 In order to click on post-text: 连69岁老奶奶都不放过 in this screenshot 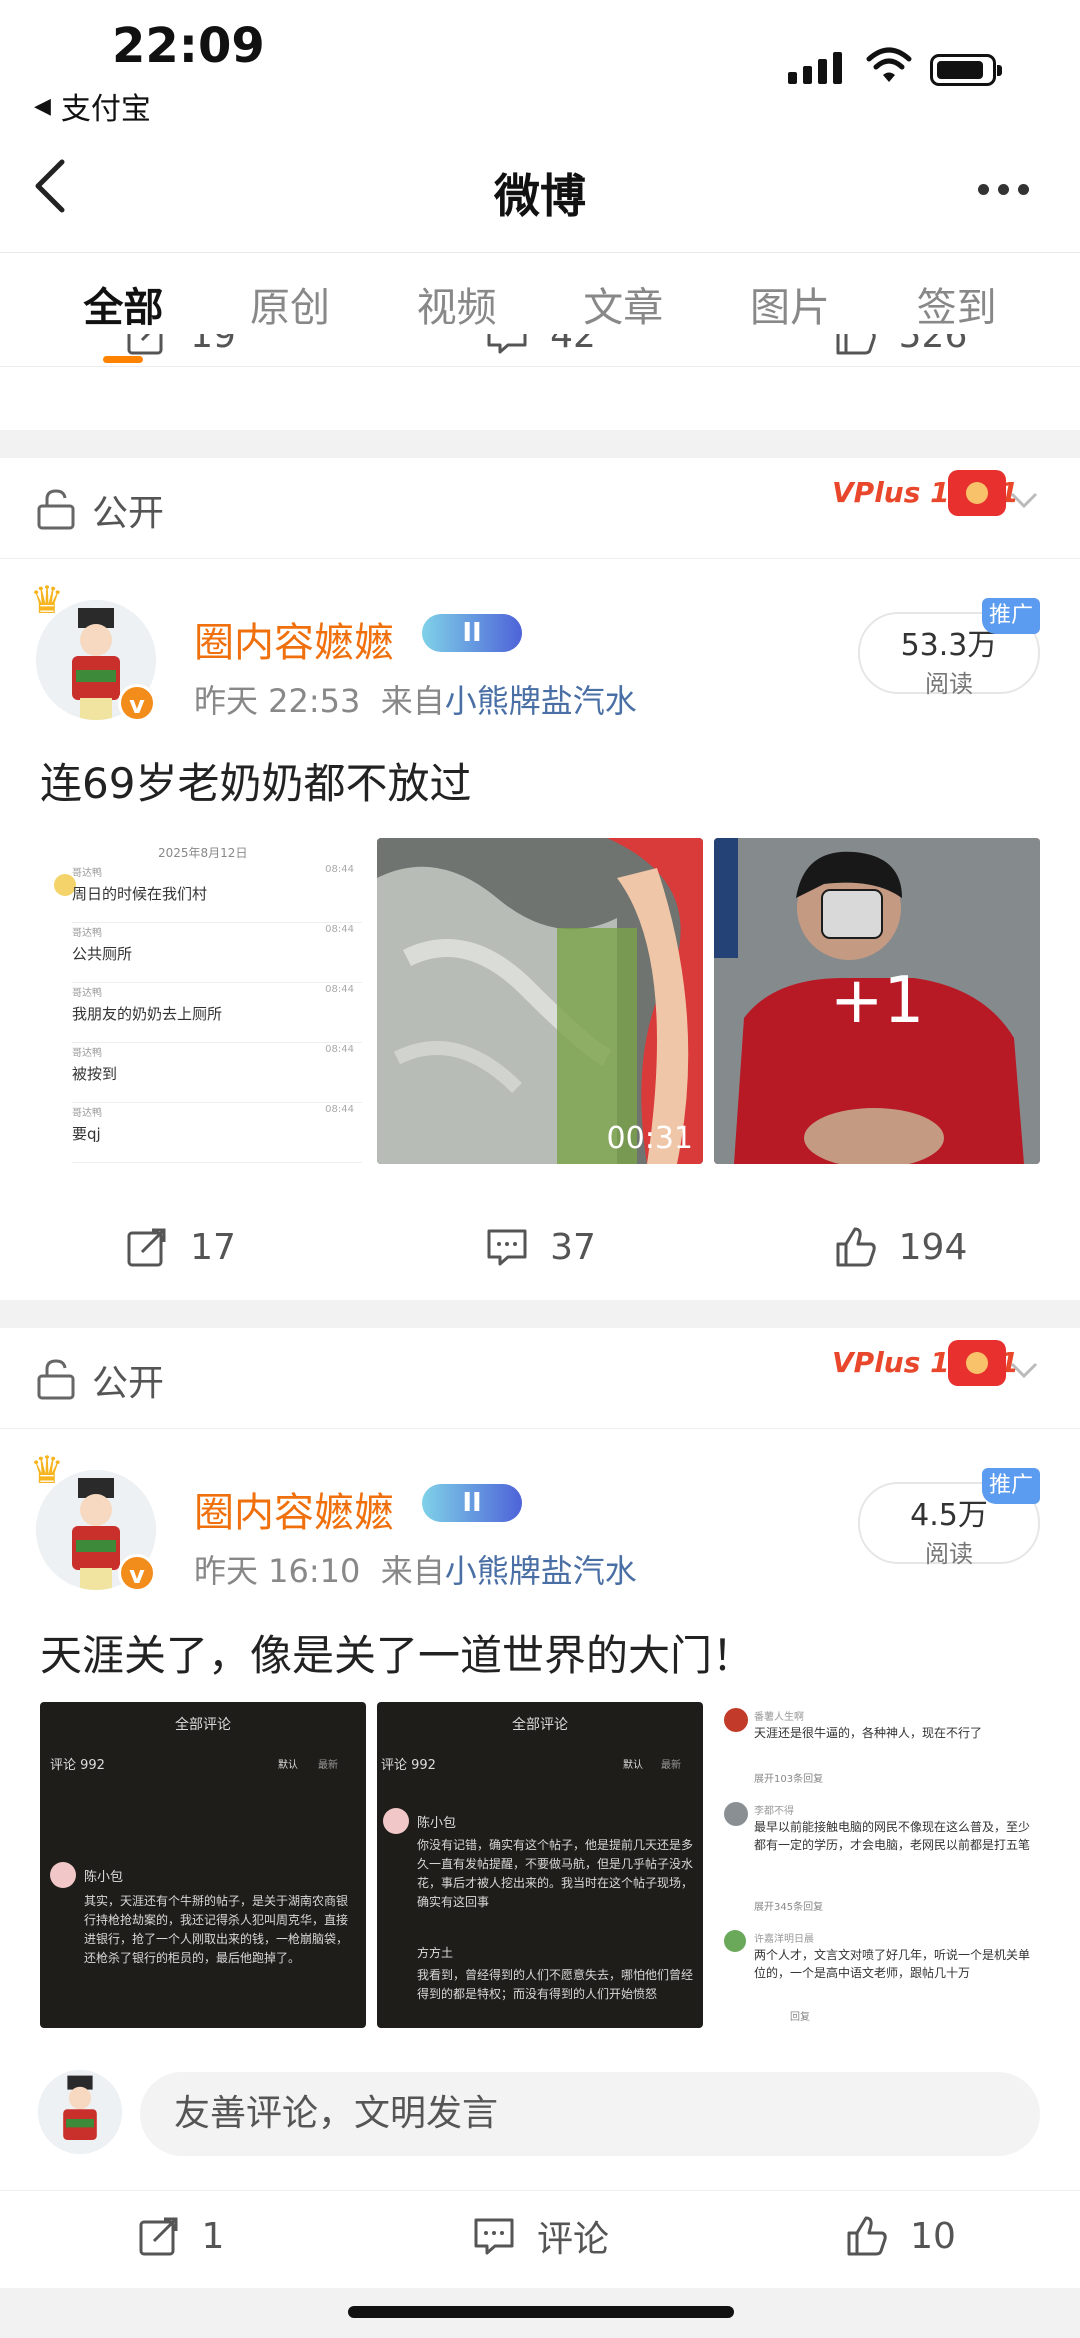, I will do `click(255, 780)`.